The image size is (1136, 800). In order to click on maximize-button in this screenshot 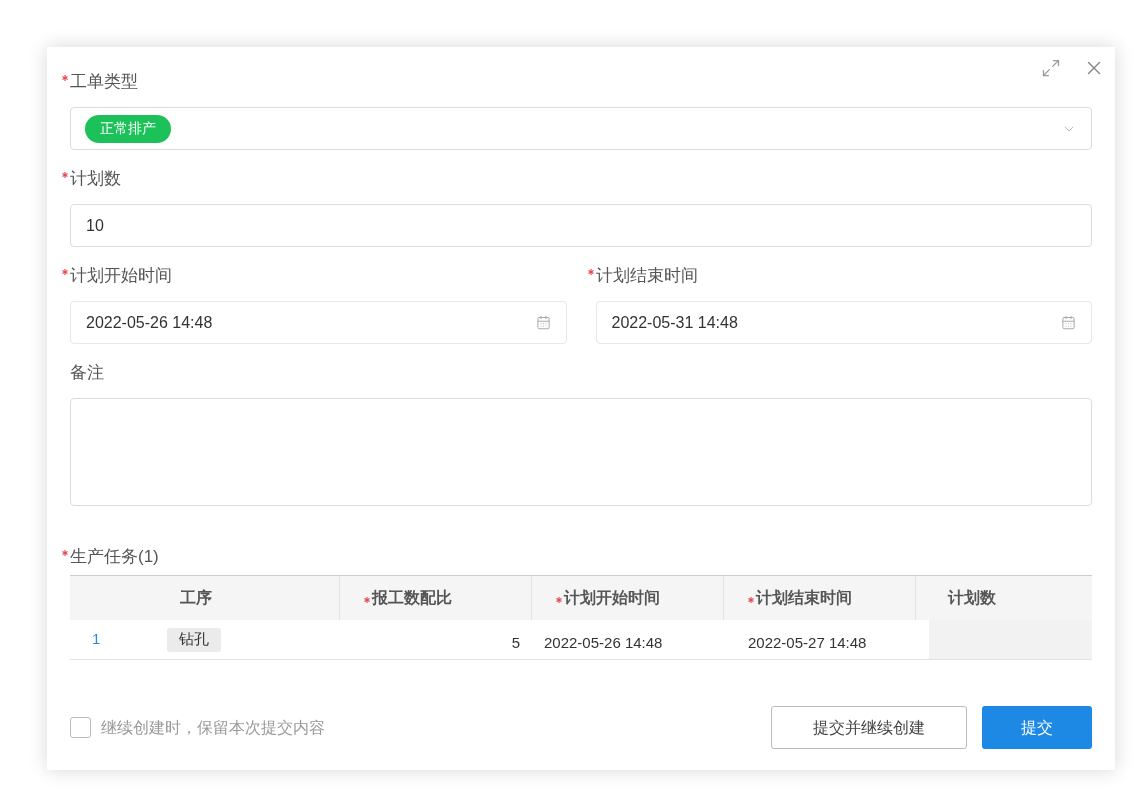, I will do `click(1051, 68)`.